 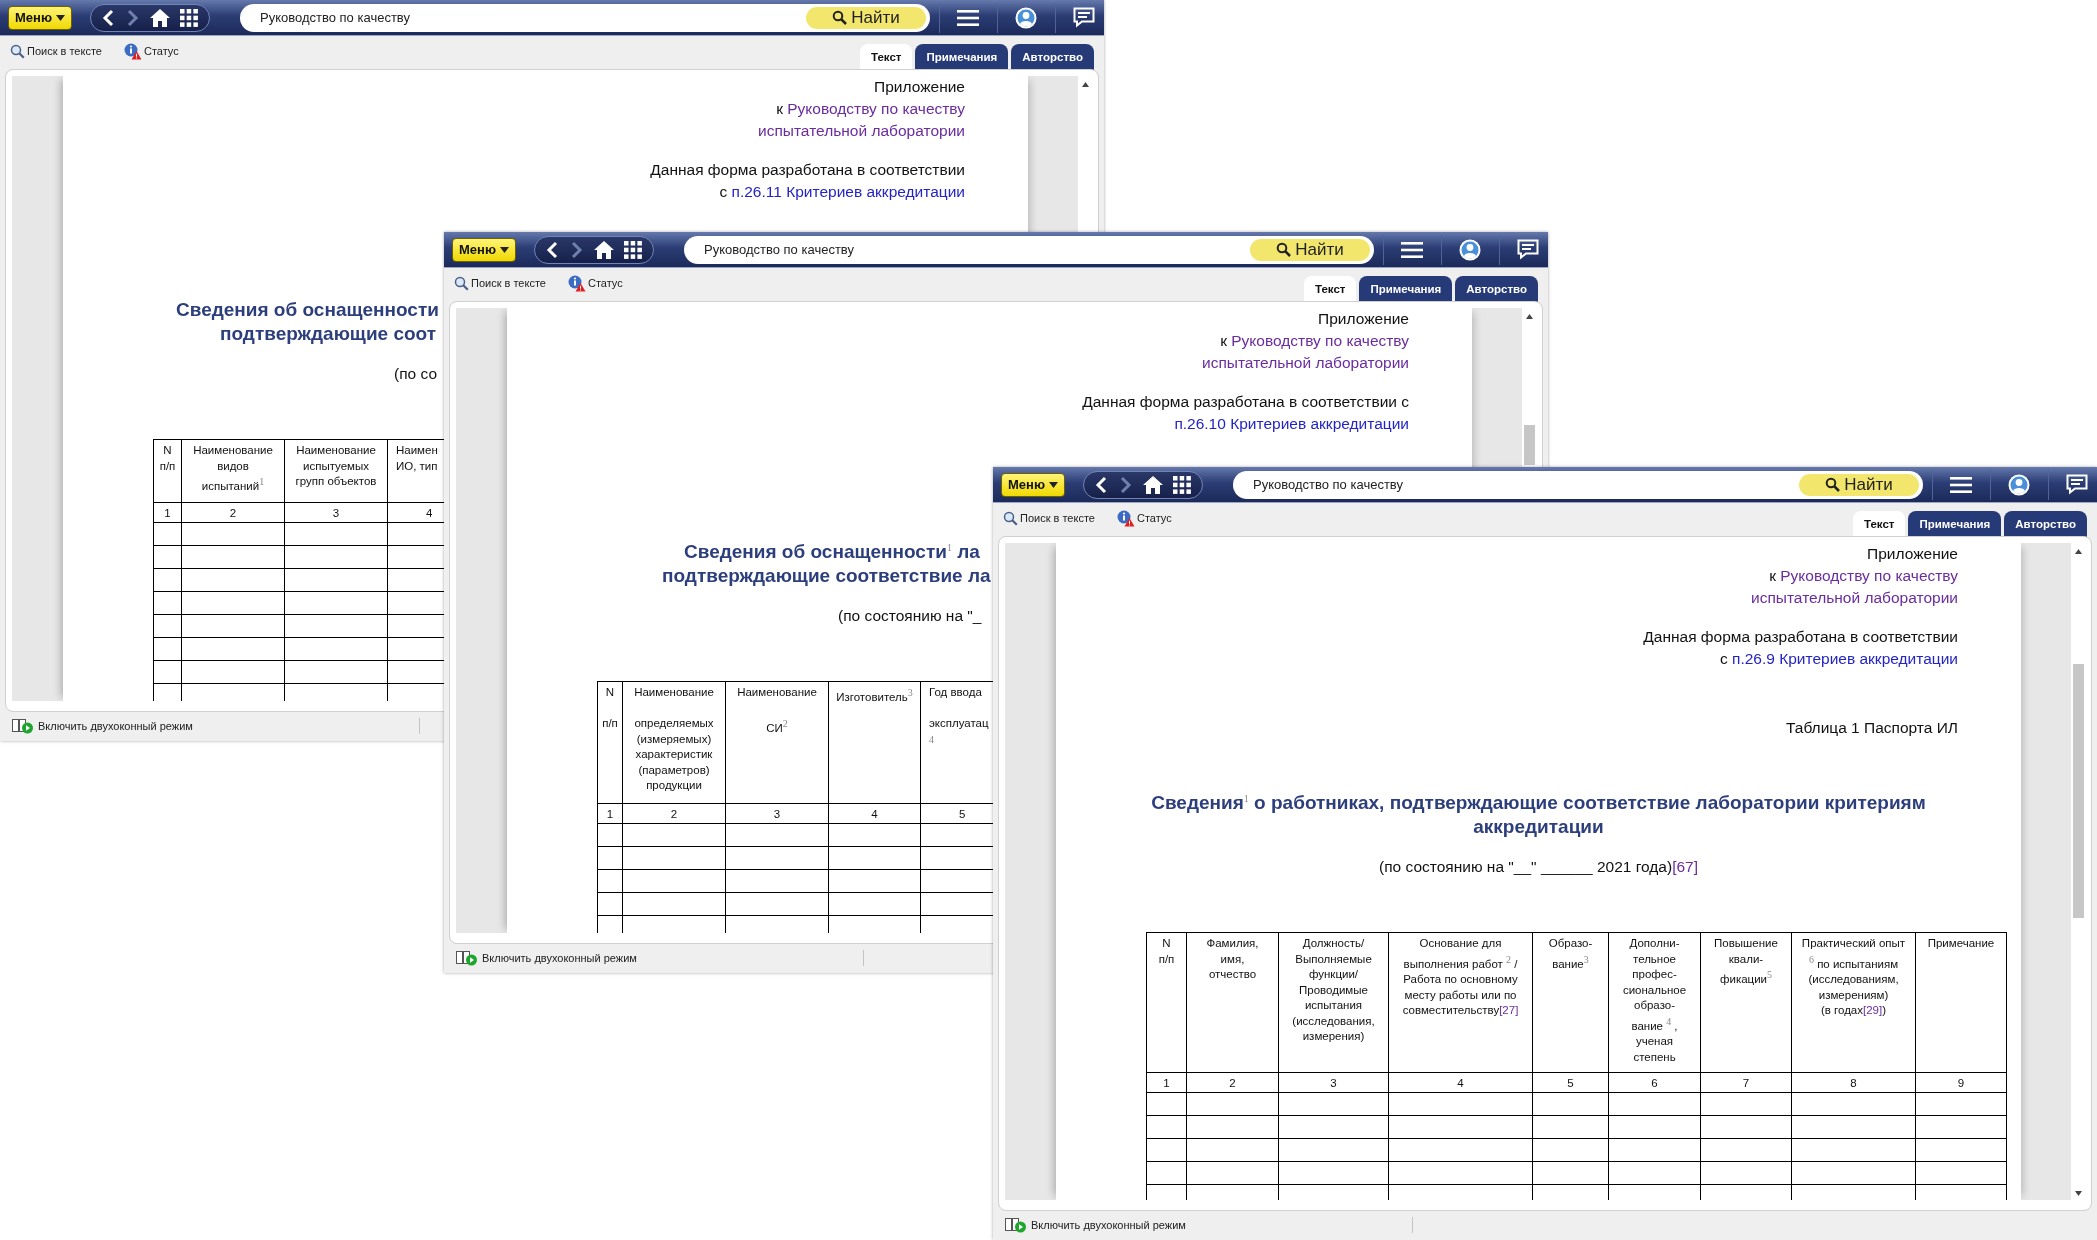 I want to click on date-line: (по состоянию на "_, so click(x=910, y=616).